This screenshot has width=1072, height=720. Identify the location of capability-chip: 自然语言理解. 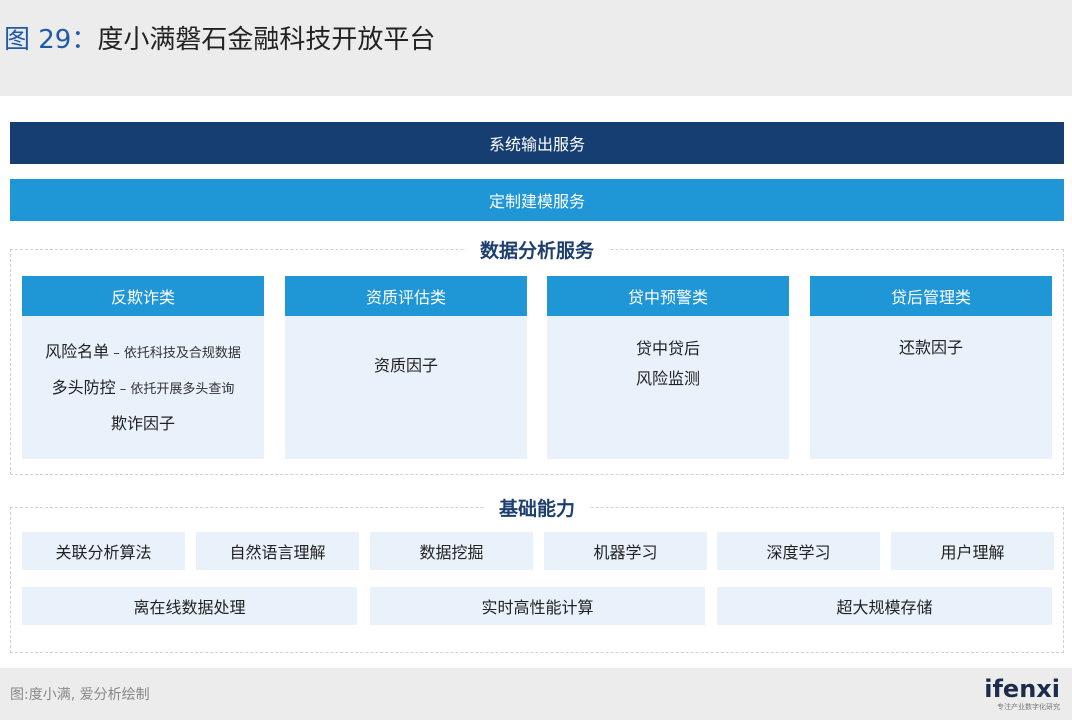
(277, 551).